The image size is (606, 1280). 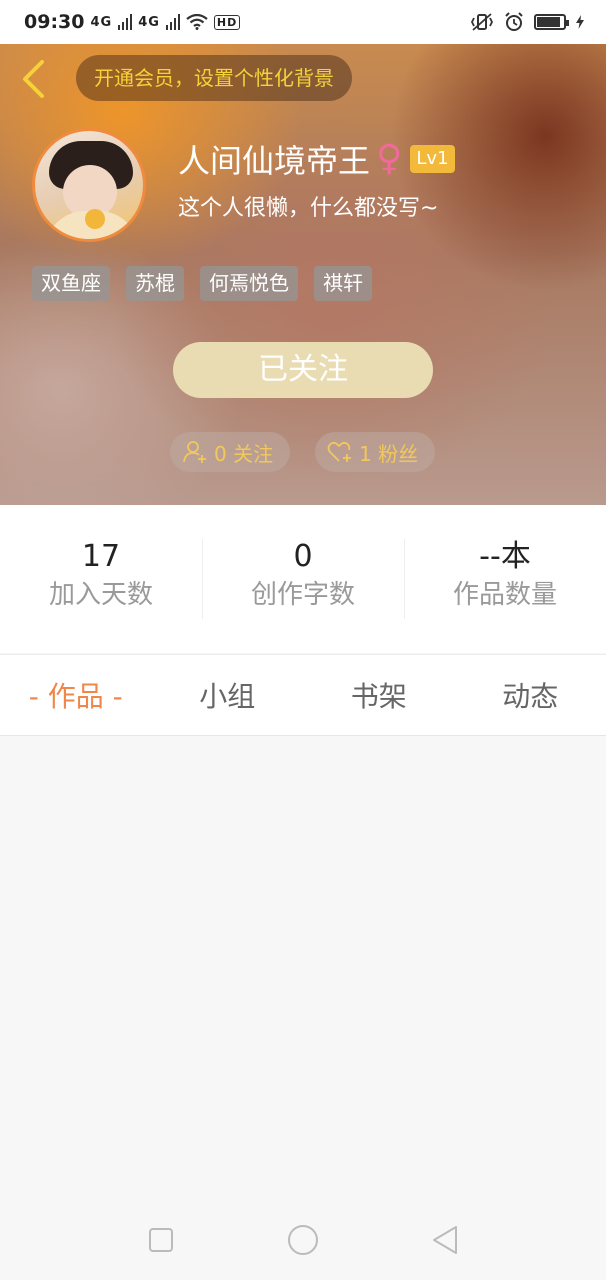 I want to click on home-button, so click(x=303, y=1240).